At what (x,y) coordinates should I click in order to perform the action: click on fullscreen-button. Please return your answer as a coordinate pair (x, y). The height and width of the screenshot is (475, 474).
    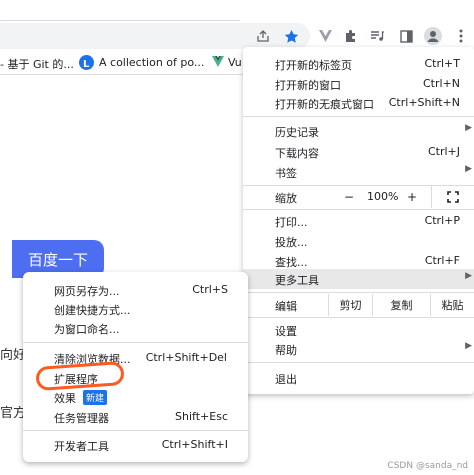
    Looking at the image, I should click on (452, 197).